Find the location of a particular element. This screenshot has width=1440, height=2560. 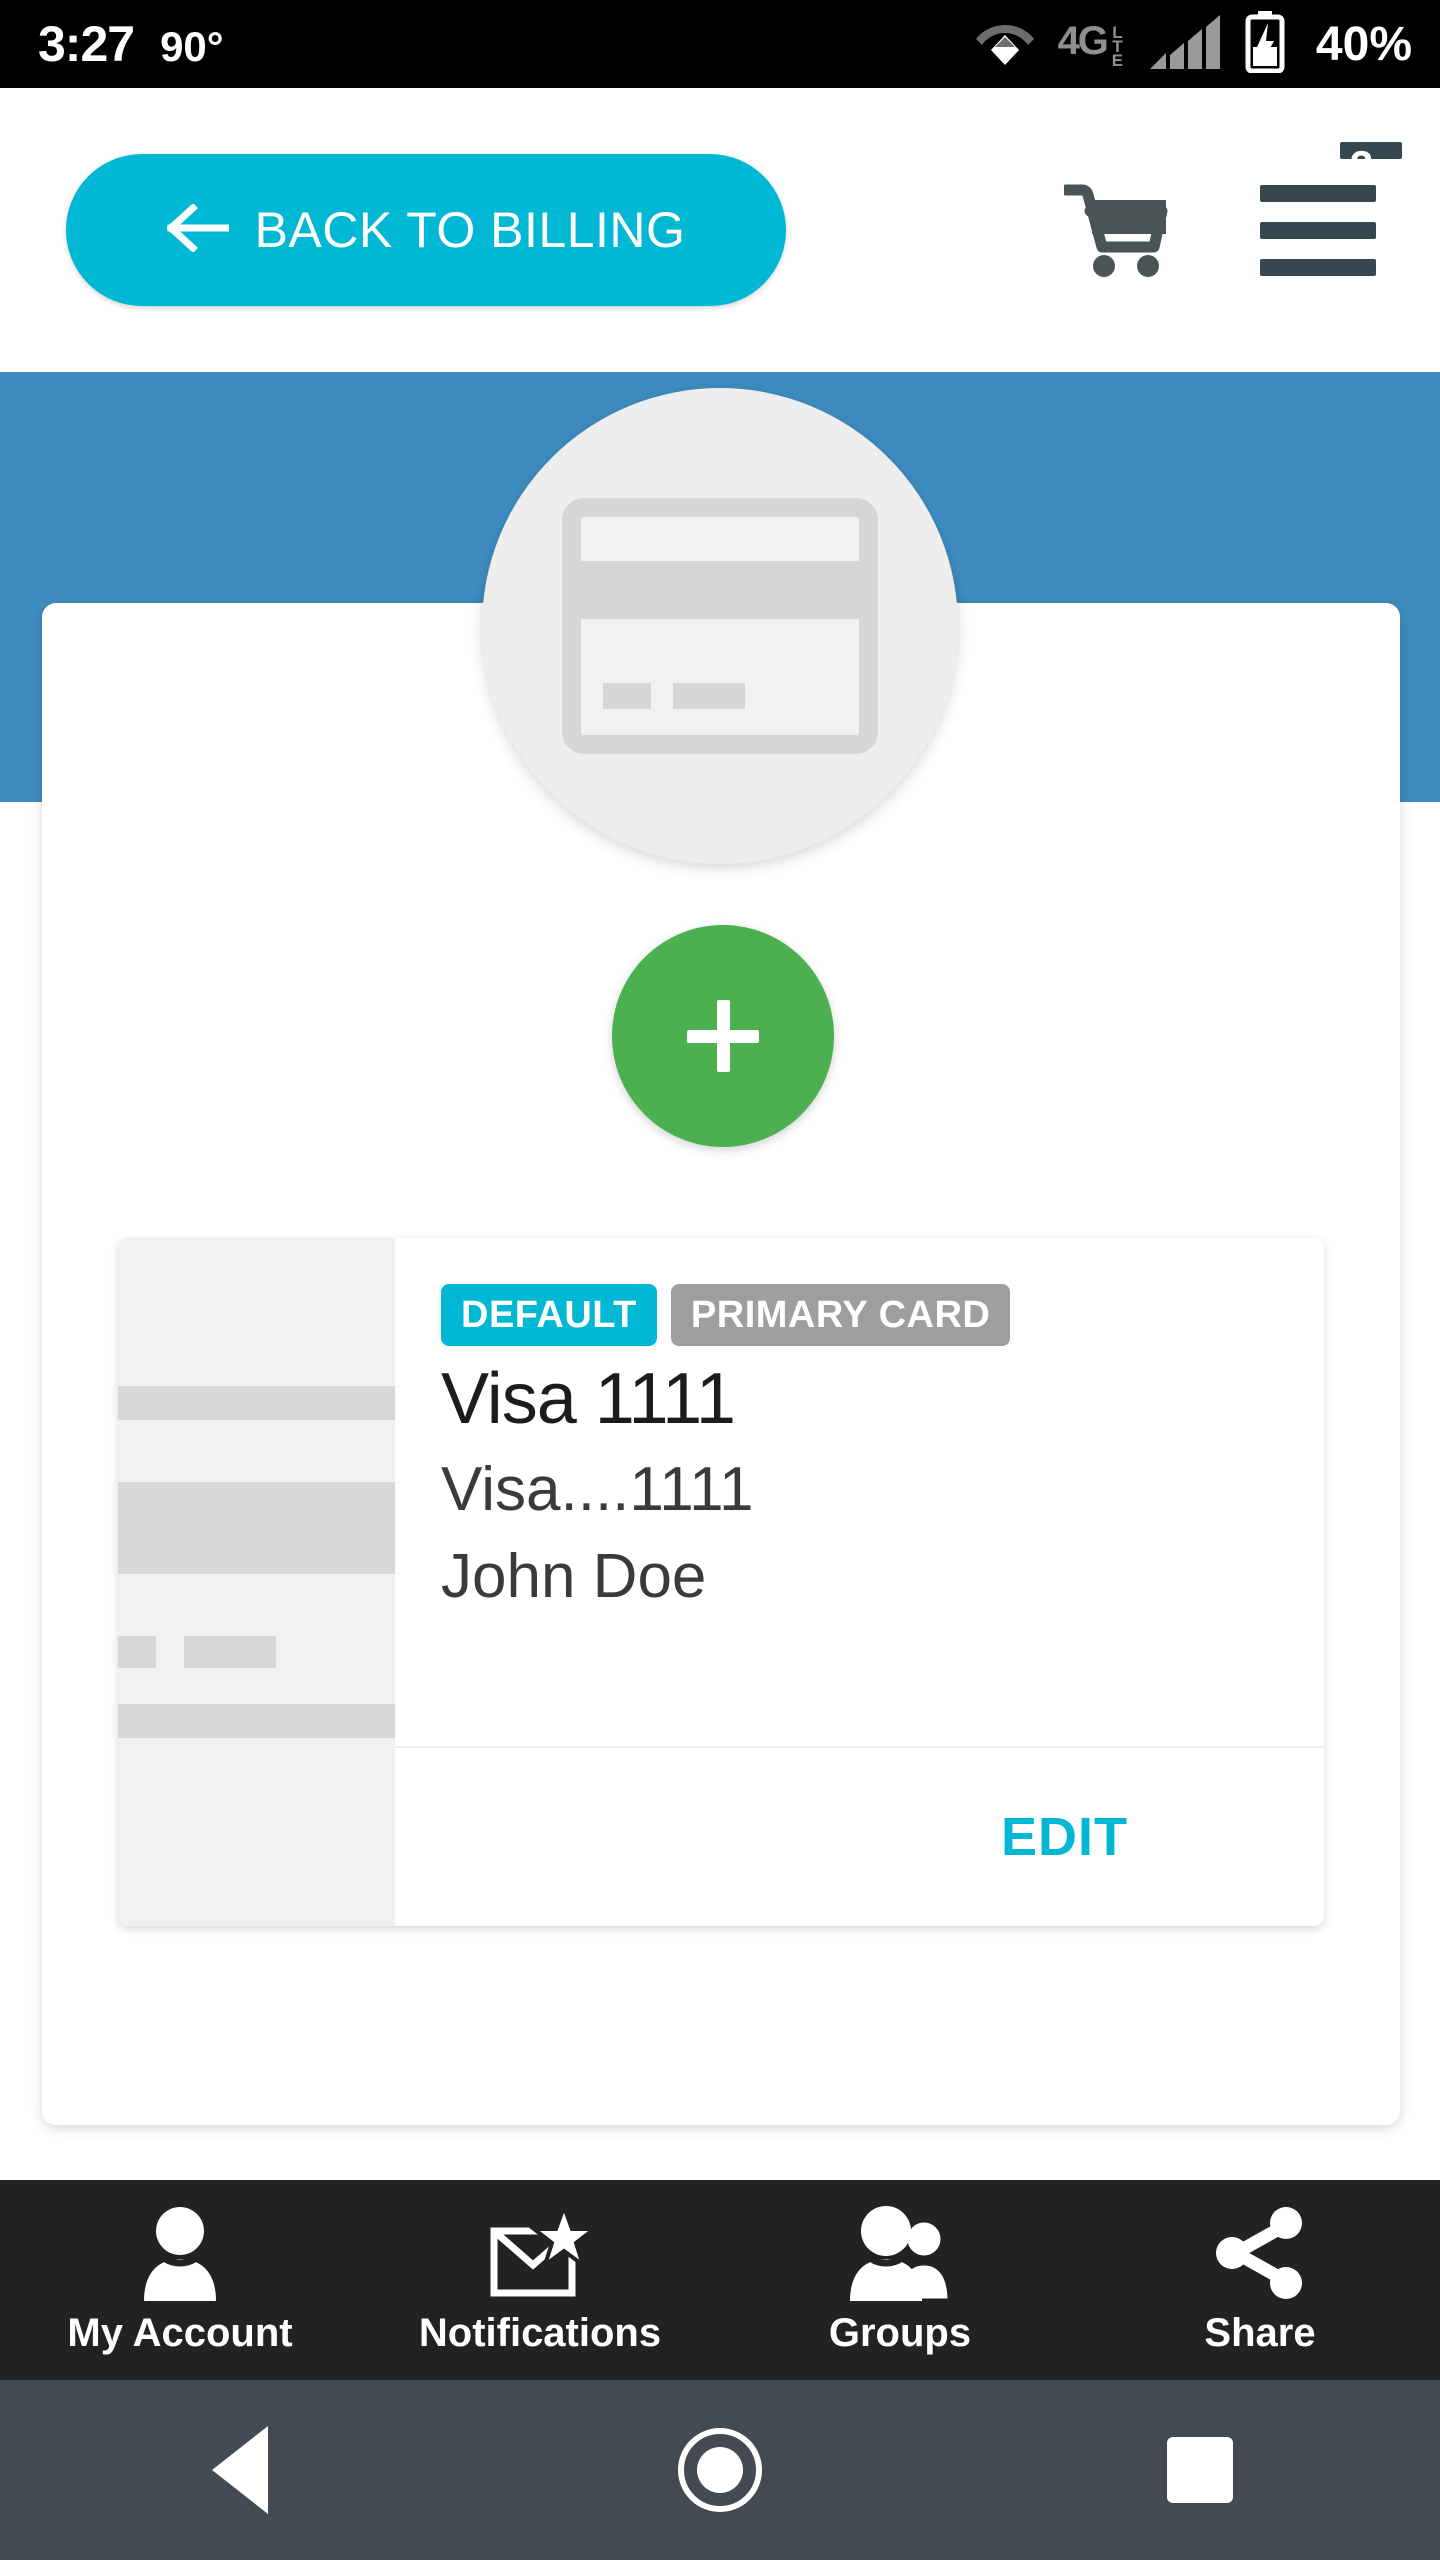

tab-my-account: My Account is located at coordinates (180, 2280).